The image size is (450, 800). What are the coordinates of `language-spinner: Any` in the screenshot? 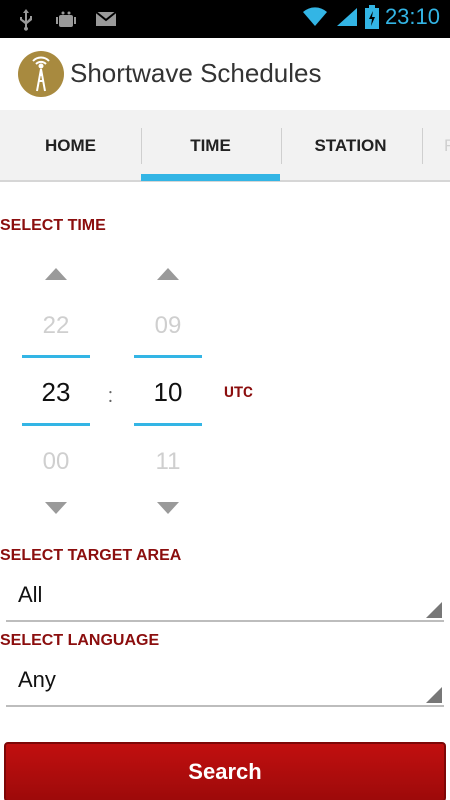 It's located at (225, 682).